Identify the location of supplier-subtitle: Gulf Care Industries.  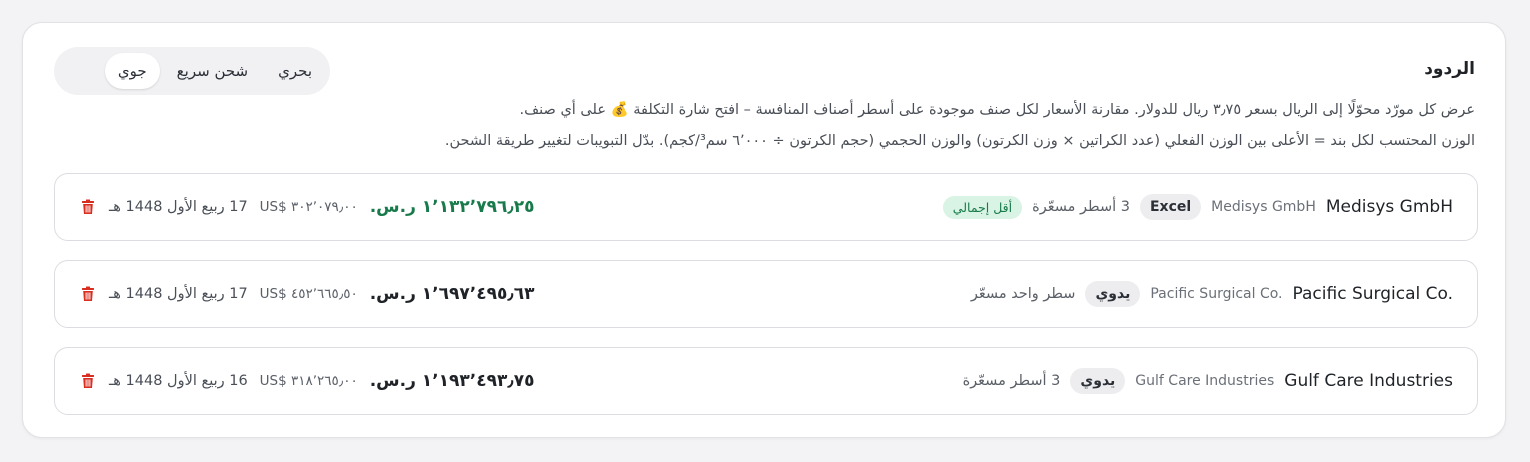
(1205, 381).